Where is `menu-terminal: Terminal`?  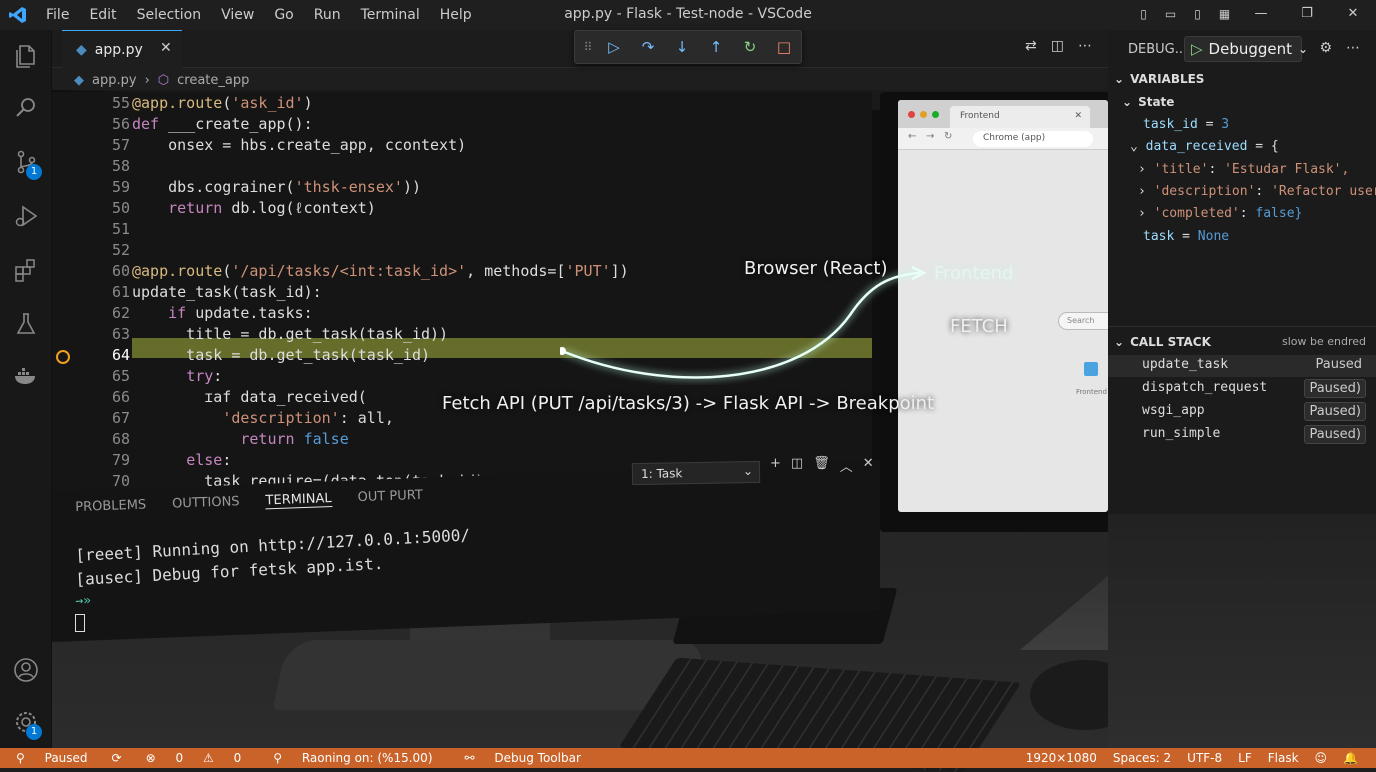 menu-terminal: Terminal is located at coordinates (390, 15).